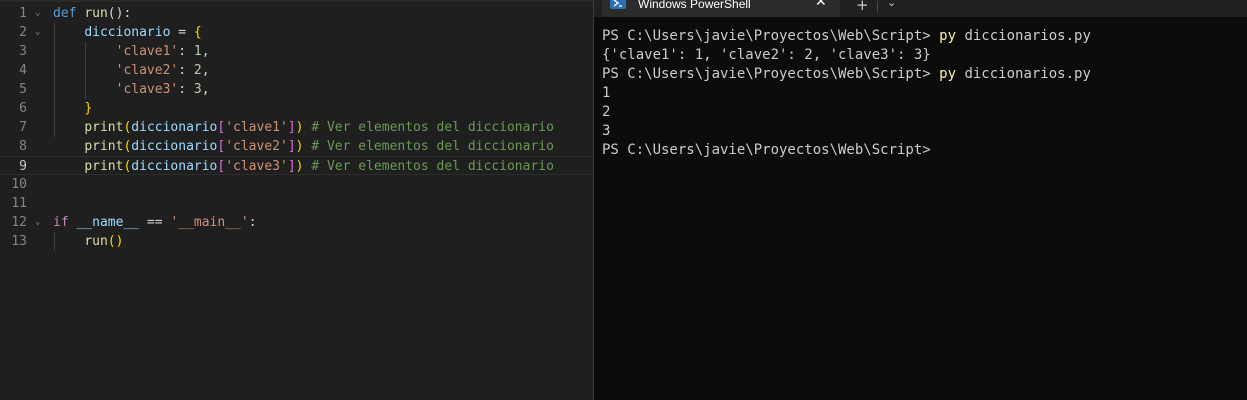  I want to click on code-text: }, so click(72, 108).